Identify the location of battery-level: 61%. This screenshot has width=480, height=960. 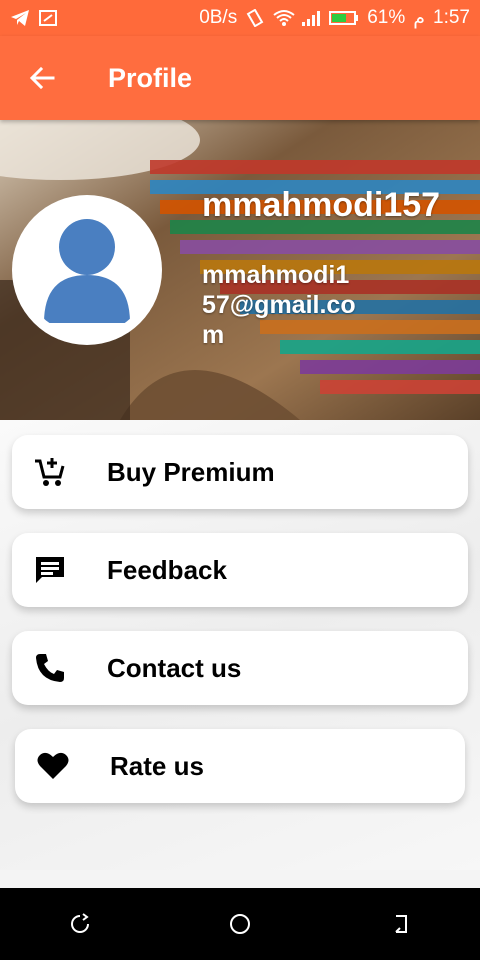
(386, 17).